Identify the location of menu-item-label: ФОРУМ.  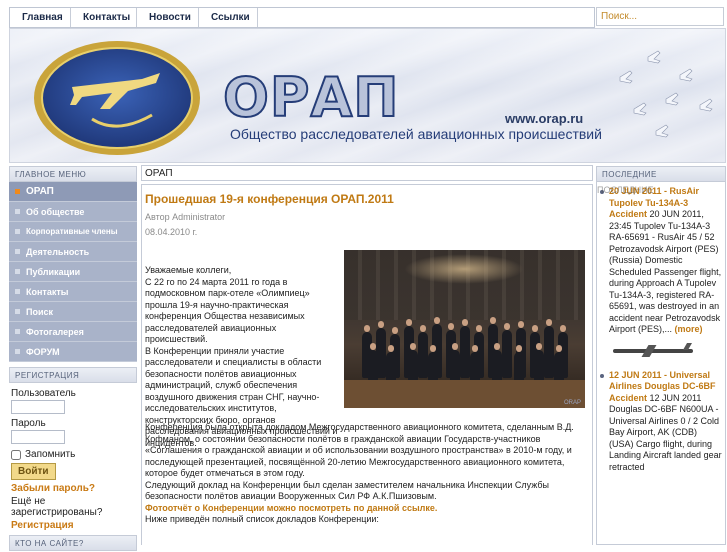
(43, 352).